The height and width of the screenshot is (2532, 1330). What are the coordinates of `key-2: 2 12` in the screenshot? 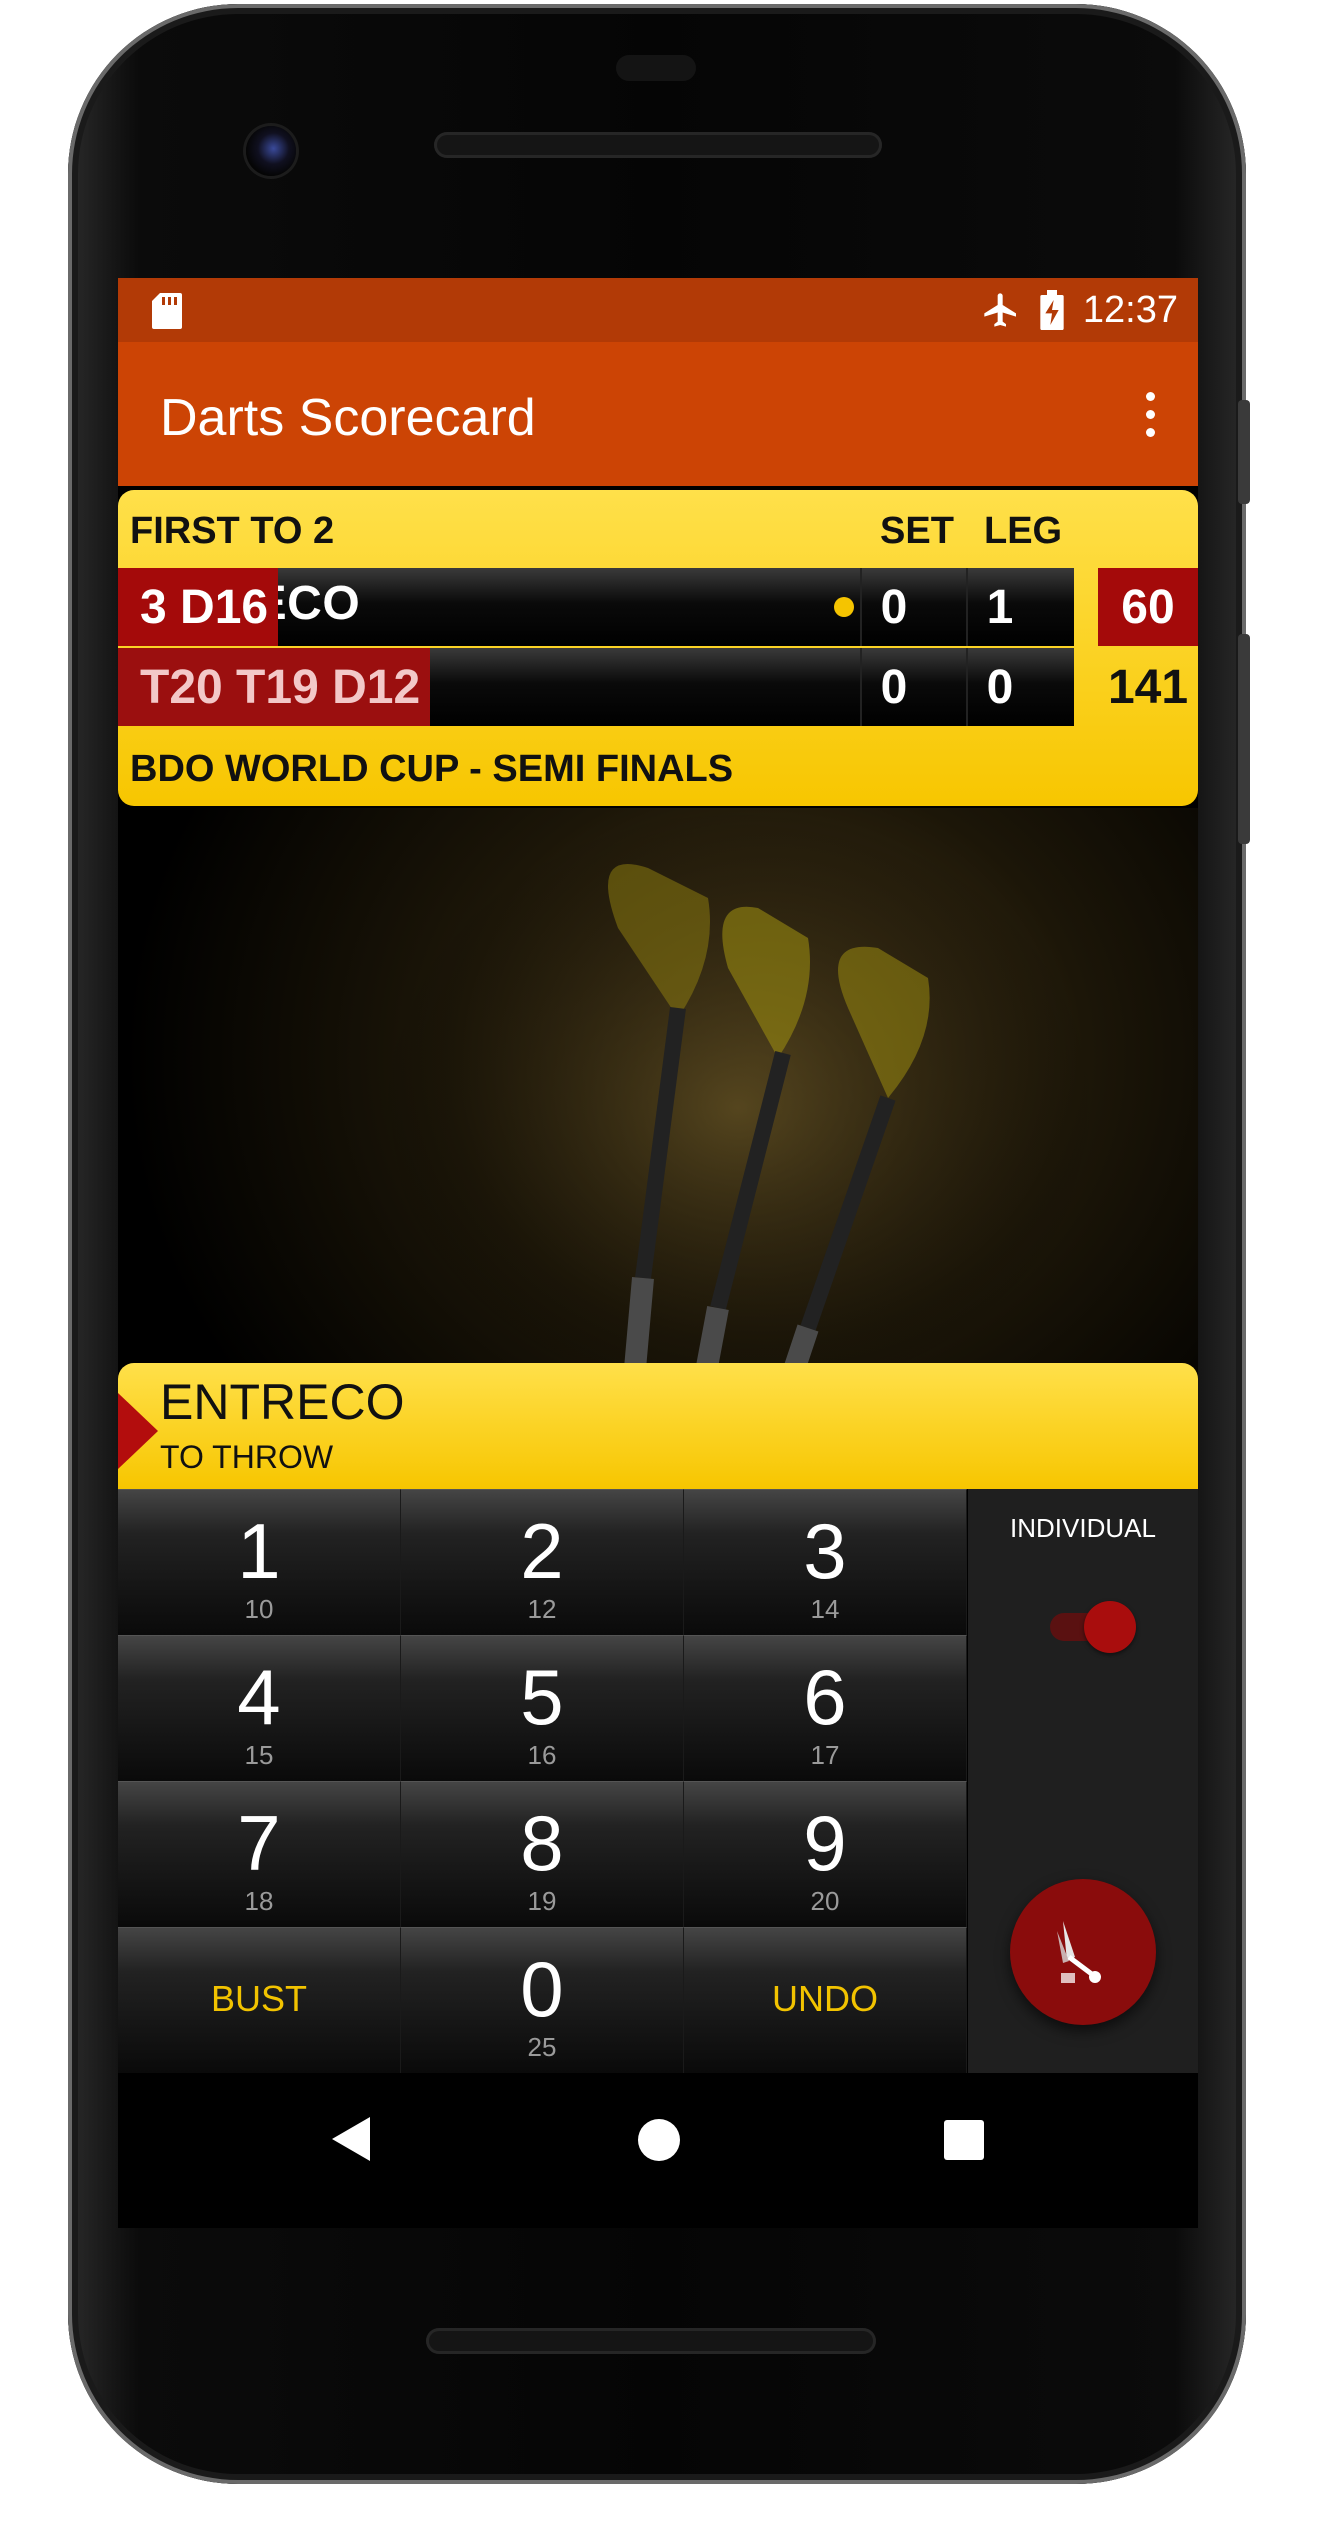 It's located at (542, 1562).